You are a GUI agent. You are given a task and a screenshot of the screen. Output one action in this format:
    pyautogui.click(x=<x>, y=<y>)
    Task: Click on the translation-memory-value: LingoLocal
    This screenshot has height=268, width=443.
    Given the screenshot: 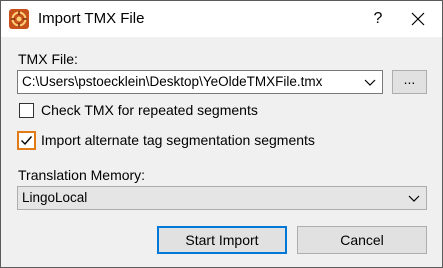 What is the action you would take?
    pyautogui.click(x=55, y=197)
    